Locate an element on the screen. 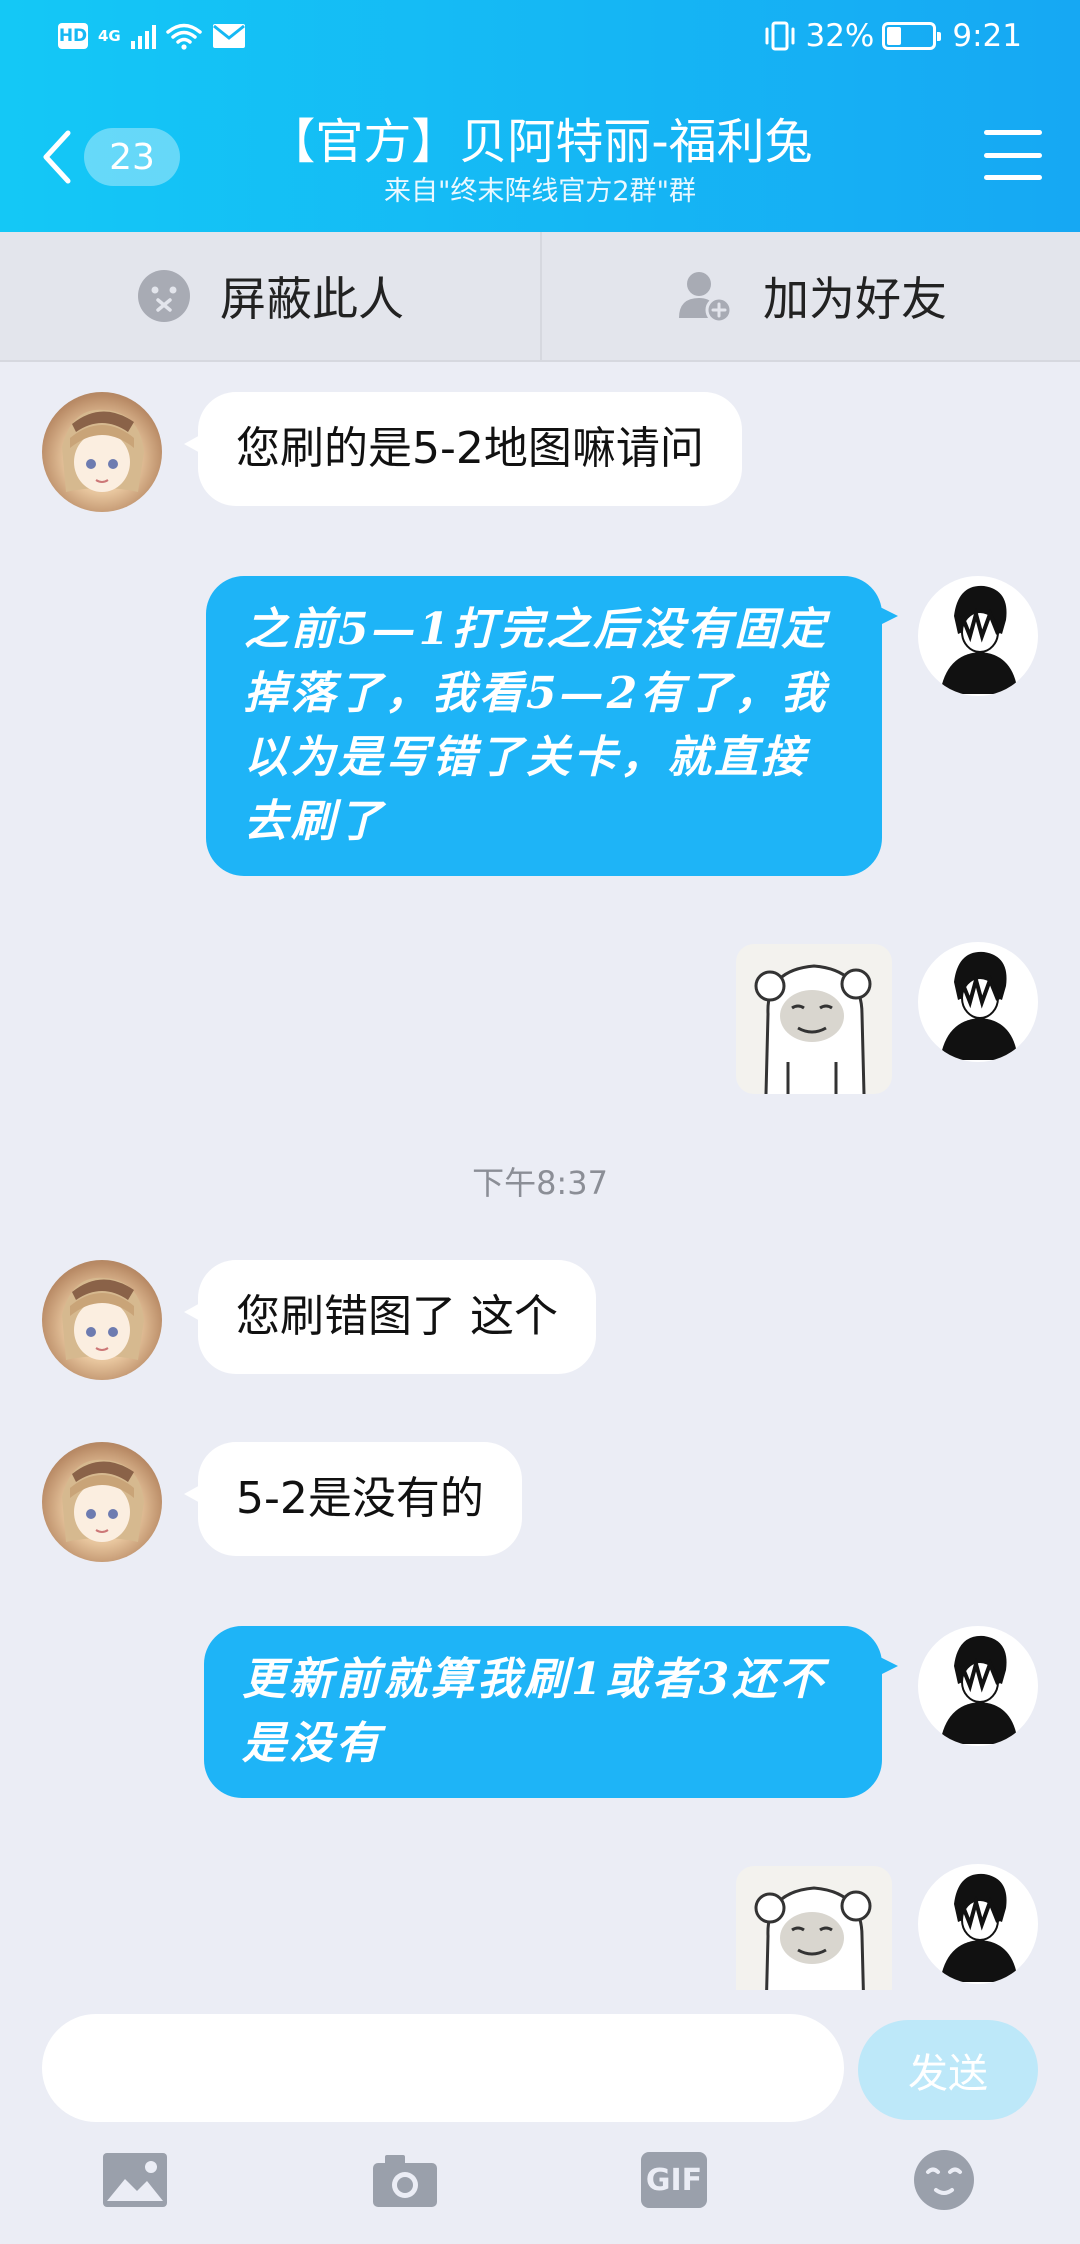 This screenshot has width=1080, height=2244. block-user-button: 屏蔽此人 is located at coordinates (270, 296).